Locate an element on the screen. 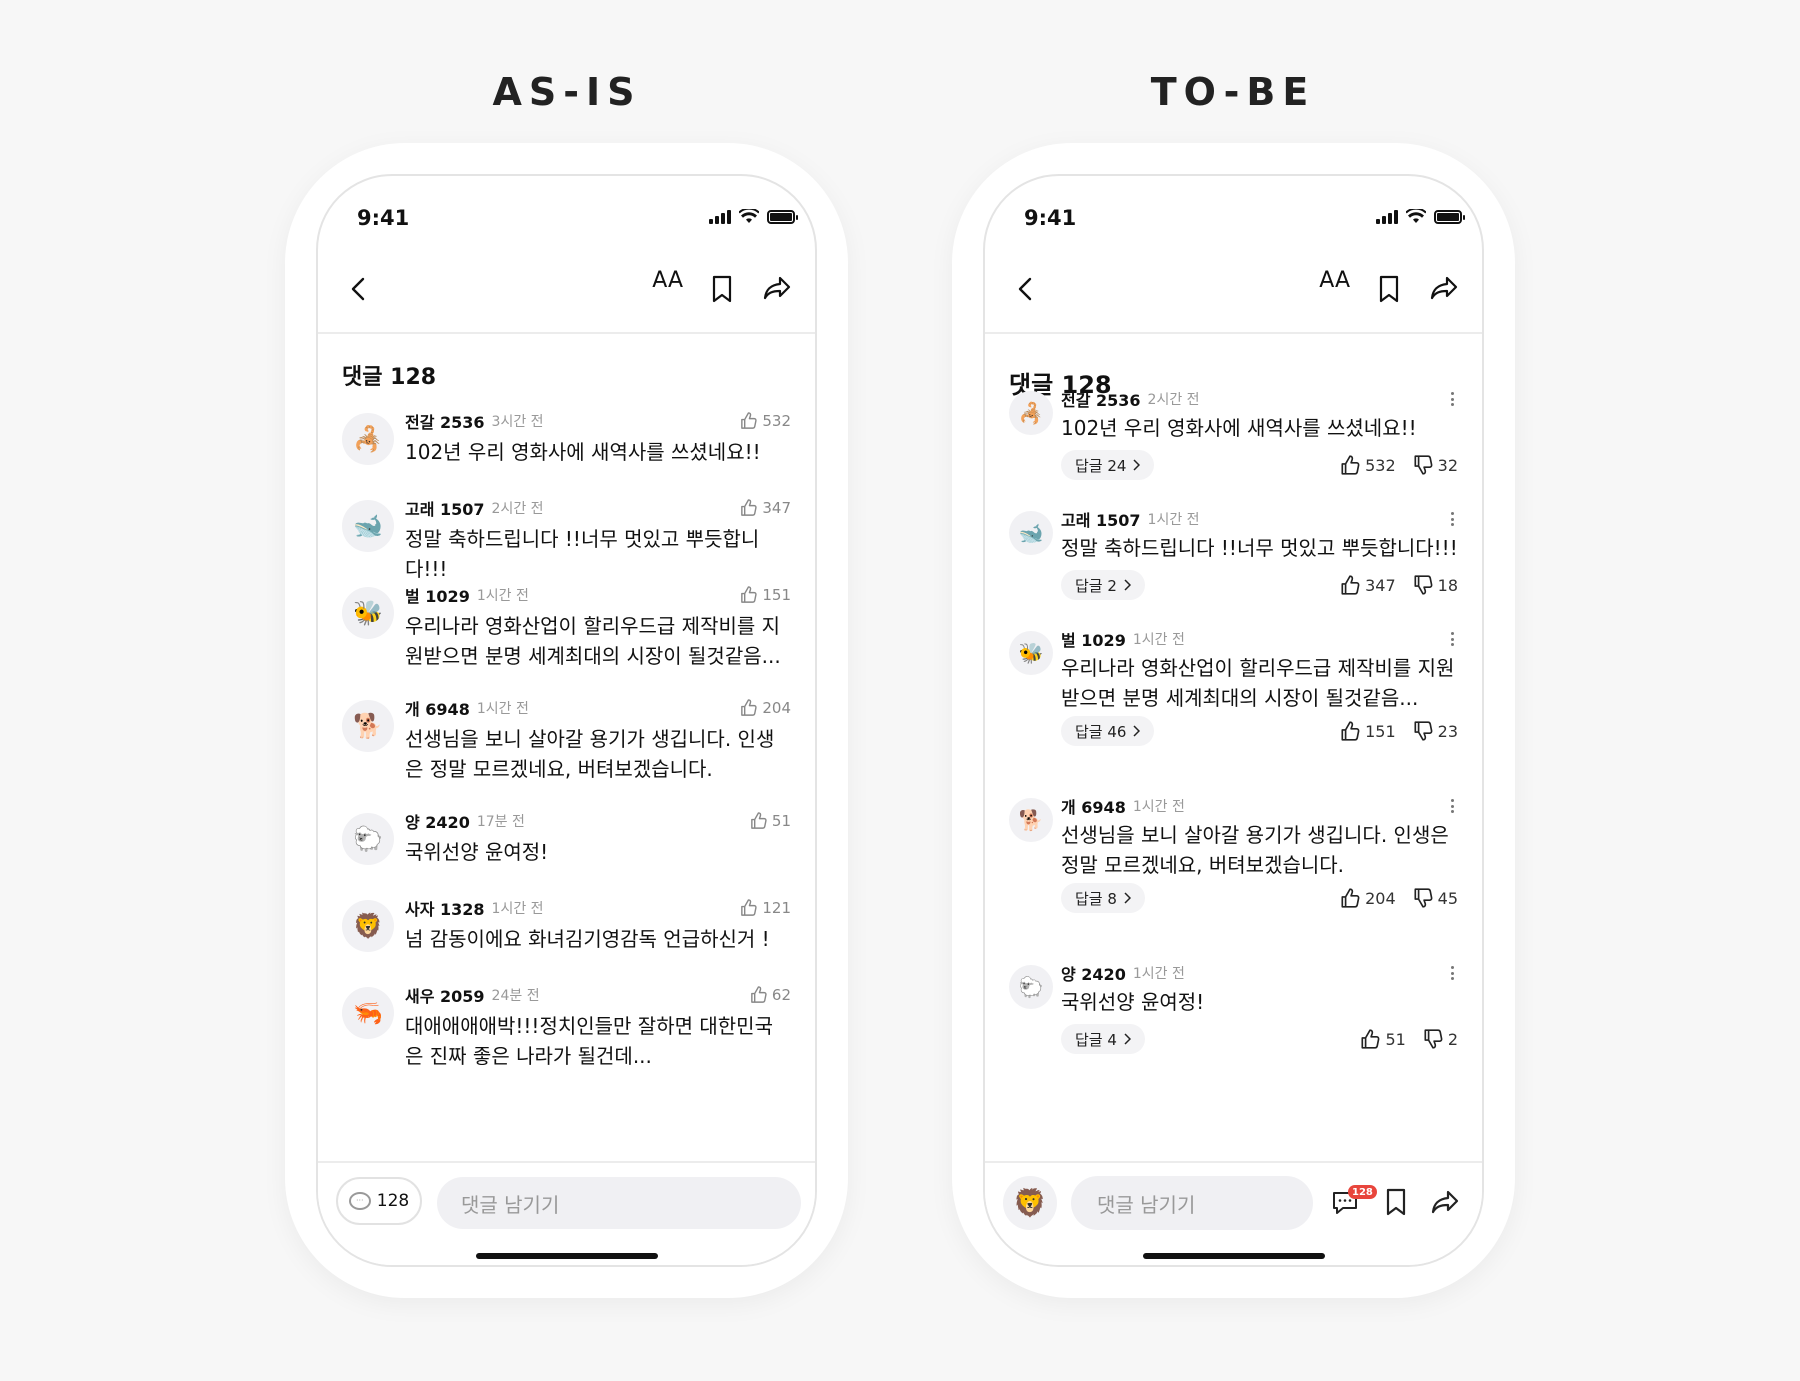 The height and width of the screenshot is (1381, 1800). dislike-button: 18 is located at coordinates (1435, 585).